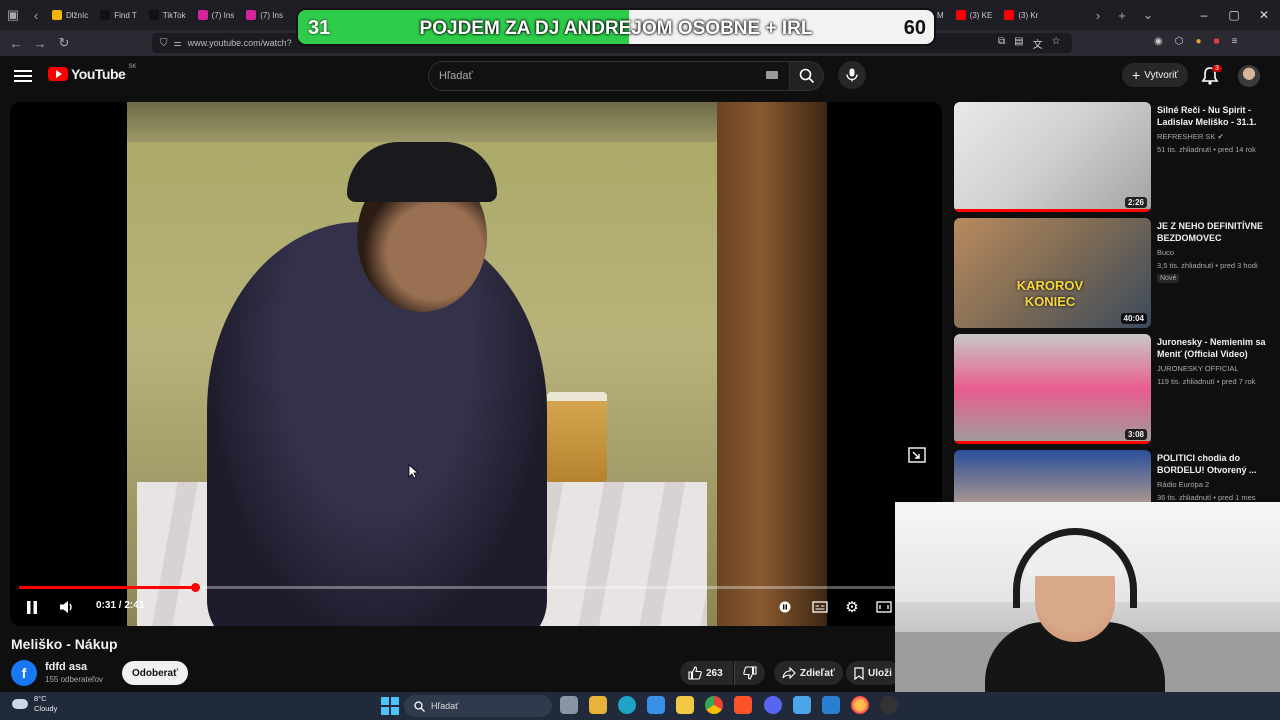 This screenshot has width=1280, height=720. I want to click on tiktok-icon, so click(105, 15).